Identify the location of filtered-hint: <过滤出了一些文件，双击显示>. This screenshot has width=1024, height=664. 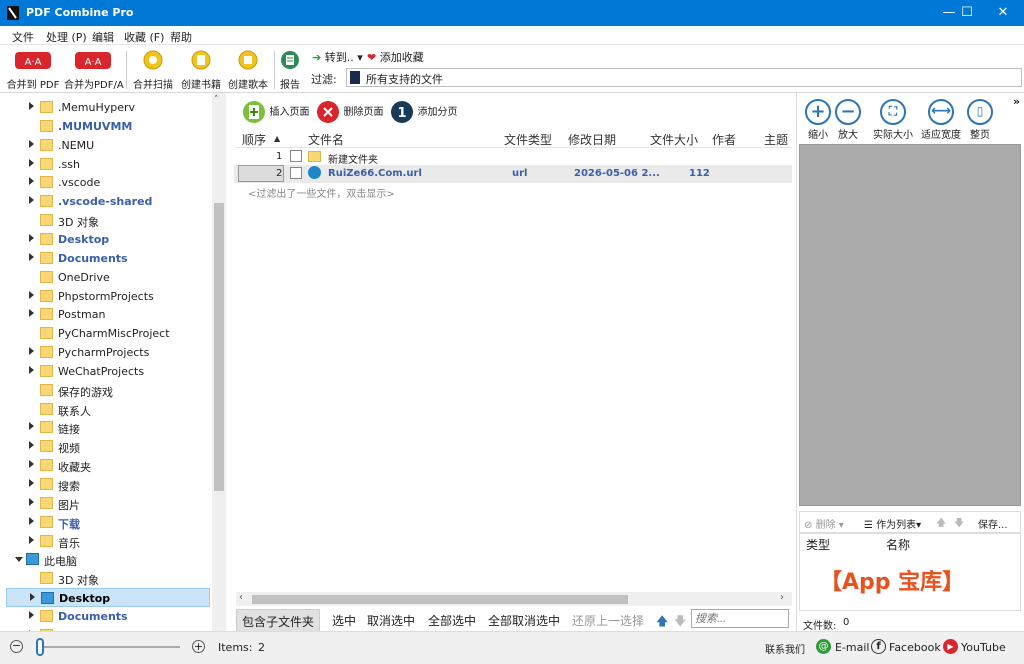
(321, 192).